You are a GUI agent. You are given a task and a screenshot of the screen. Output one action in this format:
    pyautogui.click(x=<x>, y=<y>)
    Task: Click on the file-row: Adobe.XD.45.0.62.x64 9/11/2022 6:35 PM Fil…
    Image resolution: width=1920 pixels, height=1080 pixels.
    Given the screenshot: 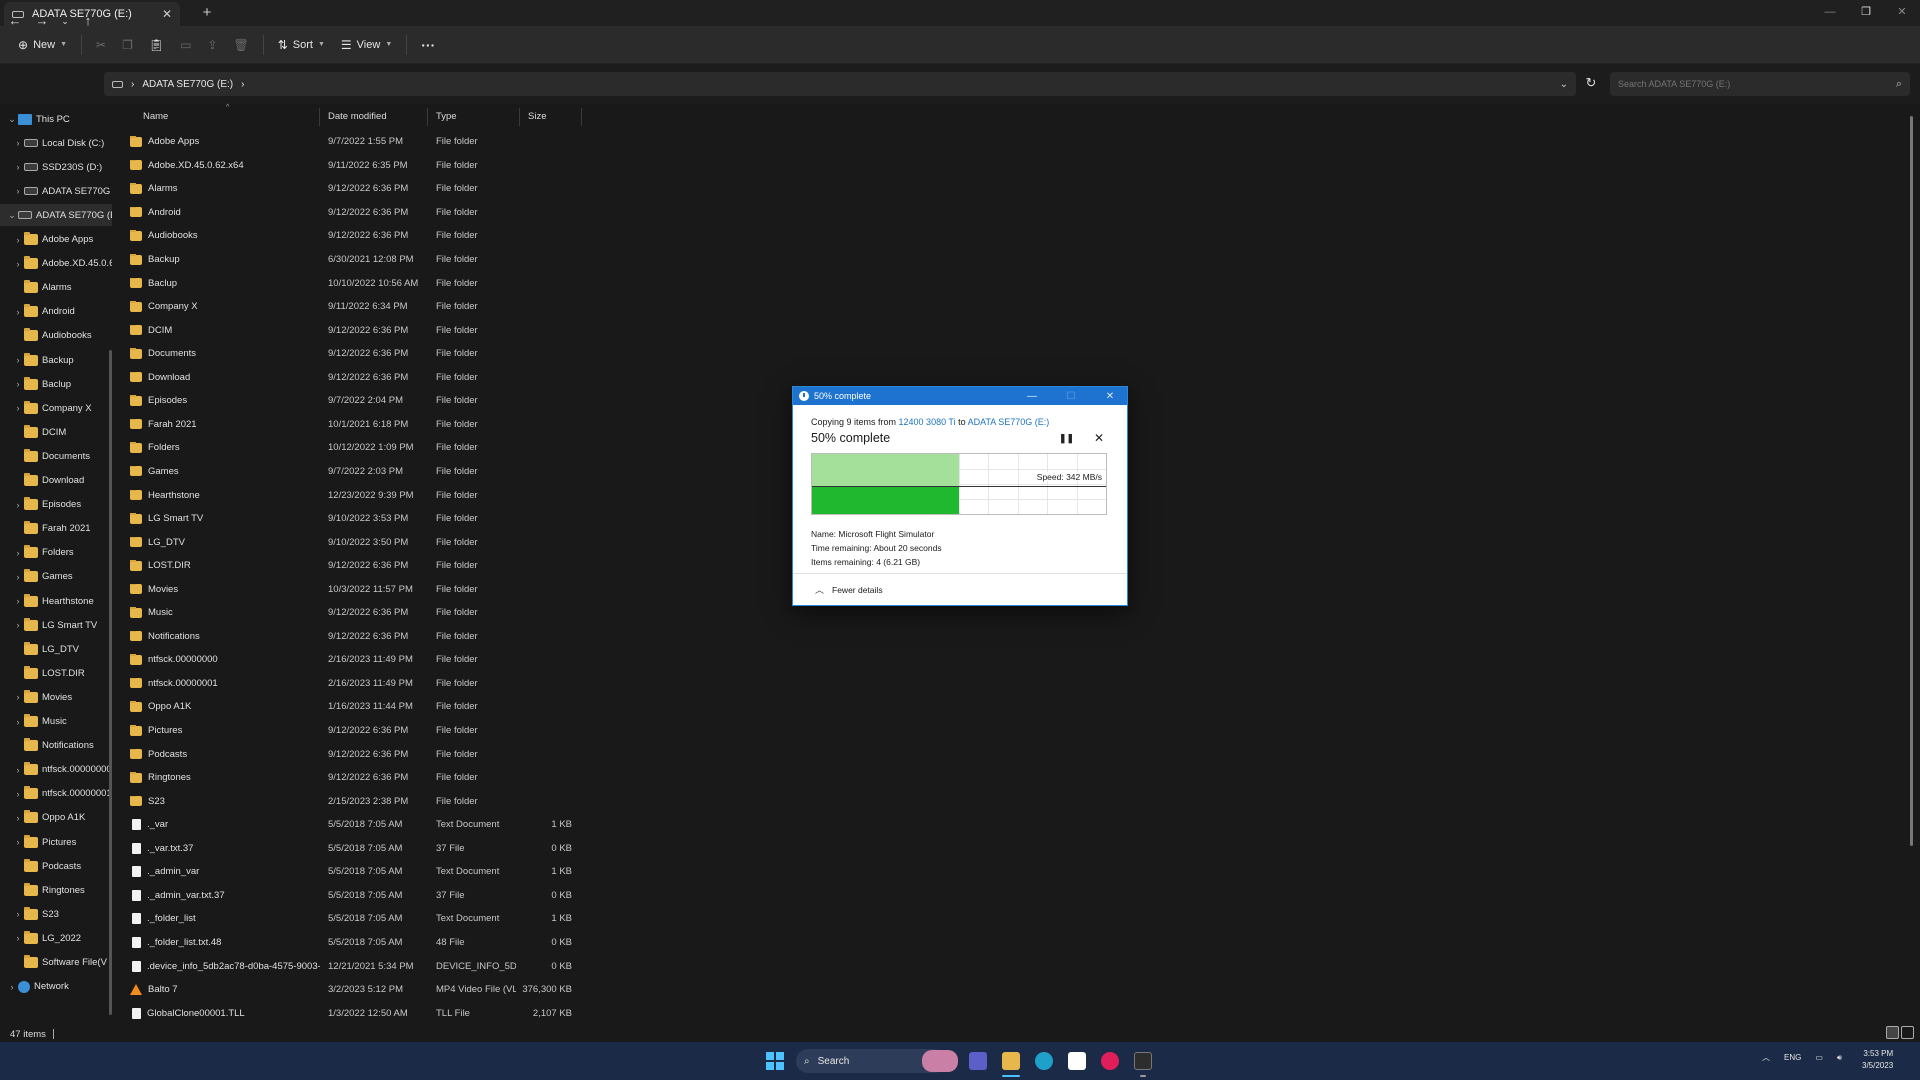 What is the action you would take?
    pyautogui.click(x=415, y=166)
    